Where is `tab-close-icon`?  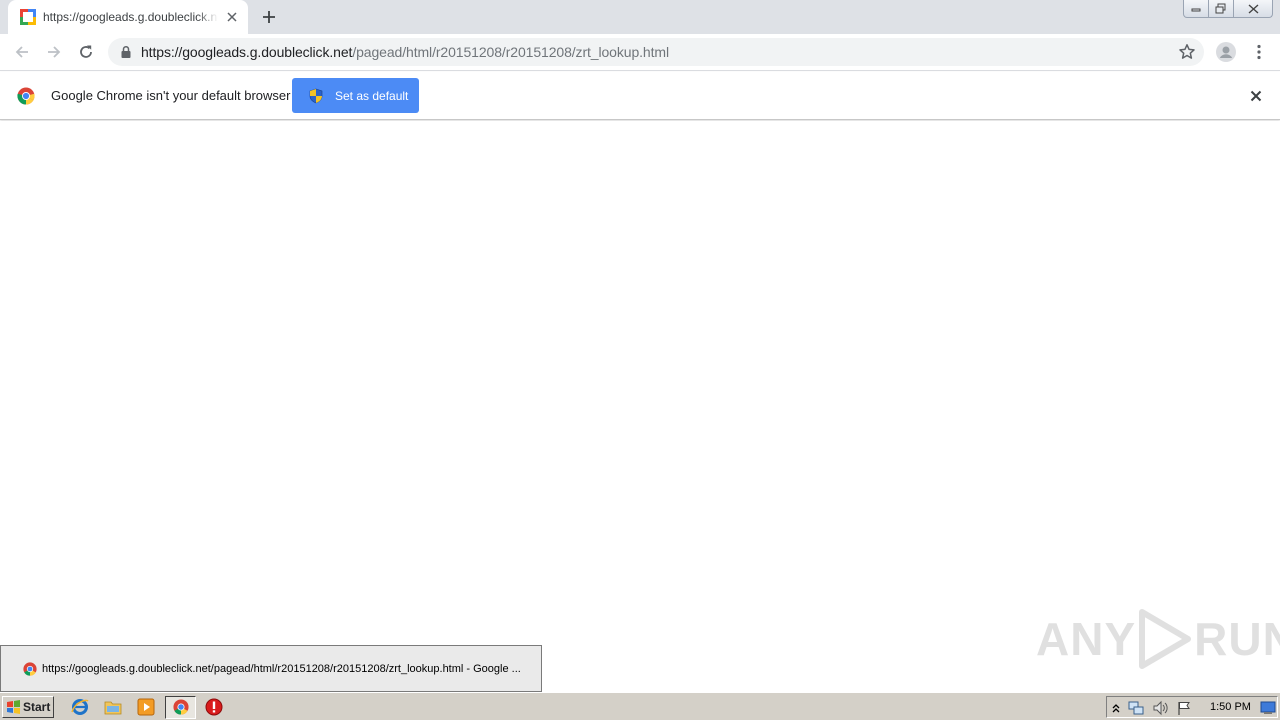
tab-close-icon is located at coordinates (232, 17).